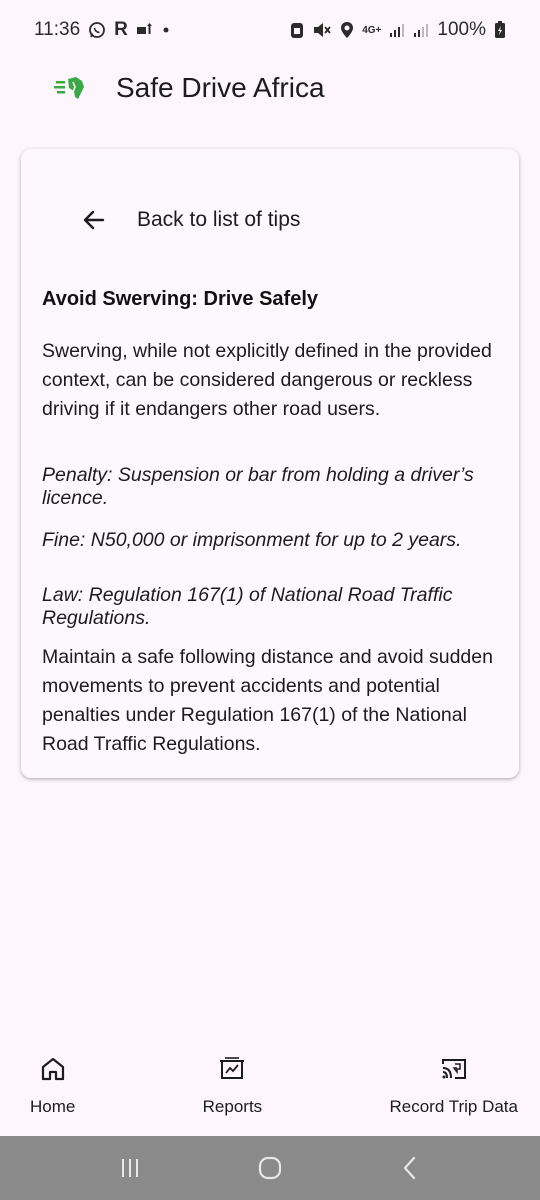 This screenshot has height=1200, width=540. Describe the element at coordinates (232, 1069) in the screenshot. I see `reports-icon` at that location.